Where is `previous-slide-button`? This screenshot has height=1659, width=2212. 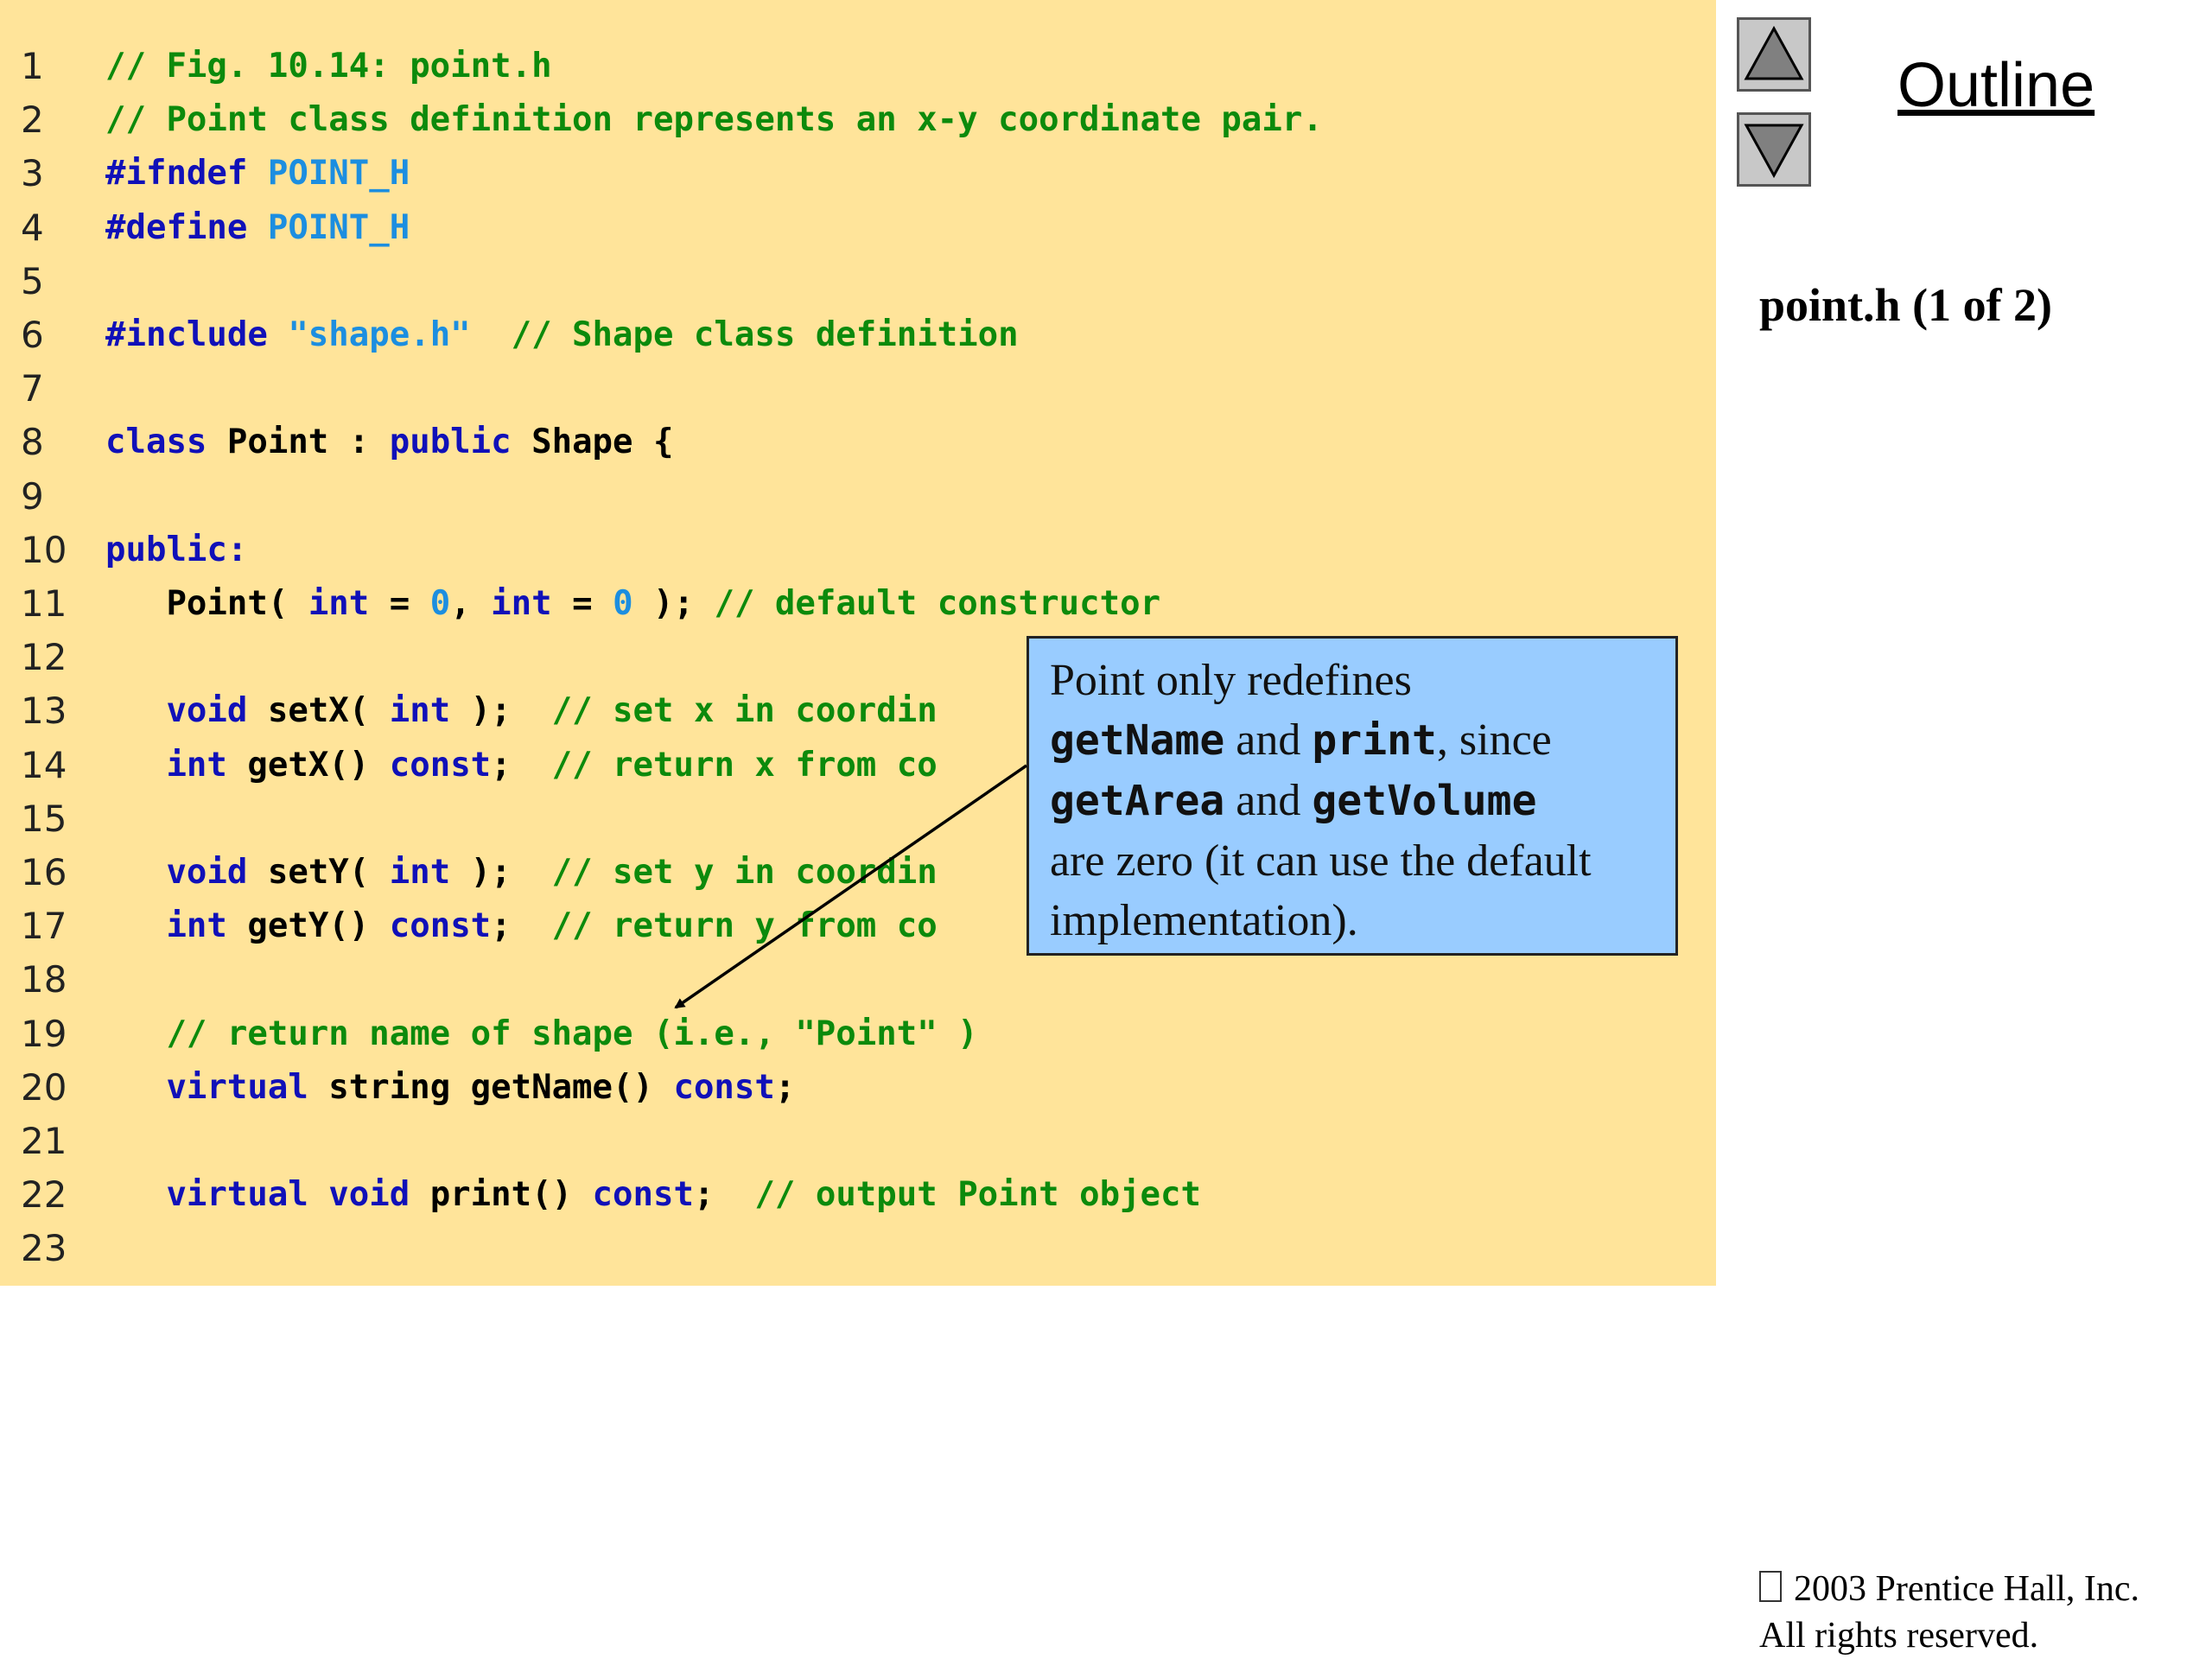
previous-slide-button is located at coordinates (1774, 54).